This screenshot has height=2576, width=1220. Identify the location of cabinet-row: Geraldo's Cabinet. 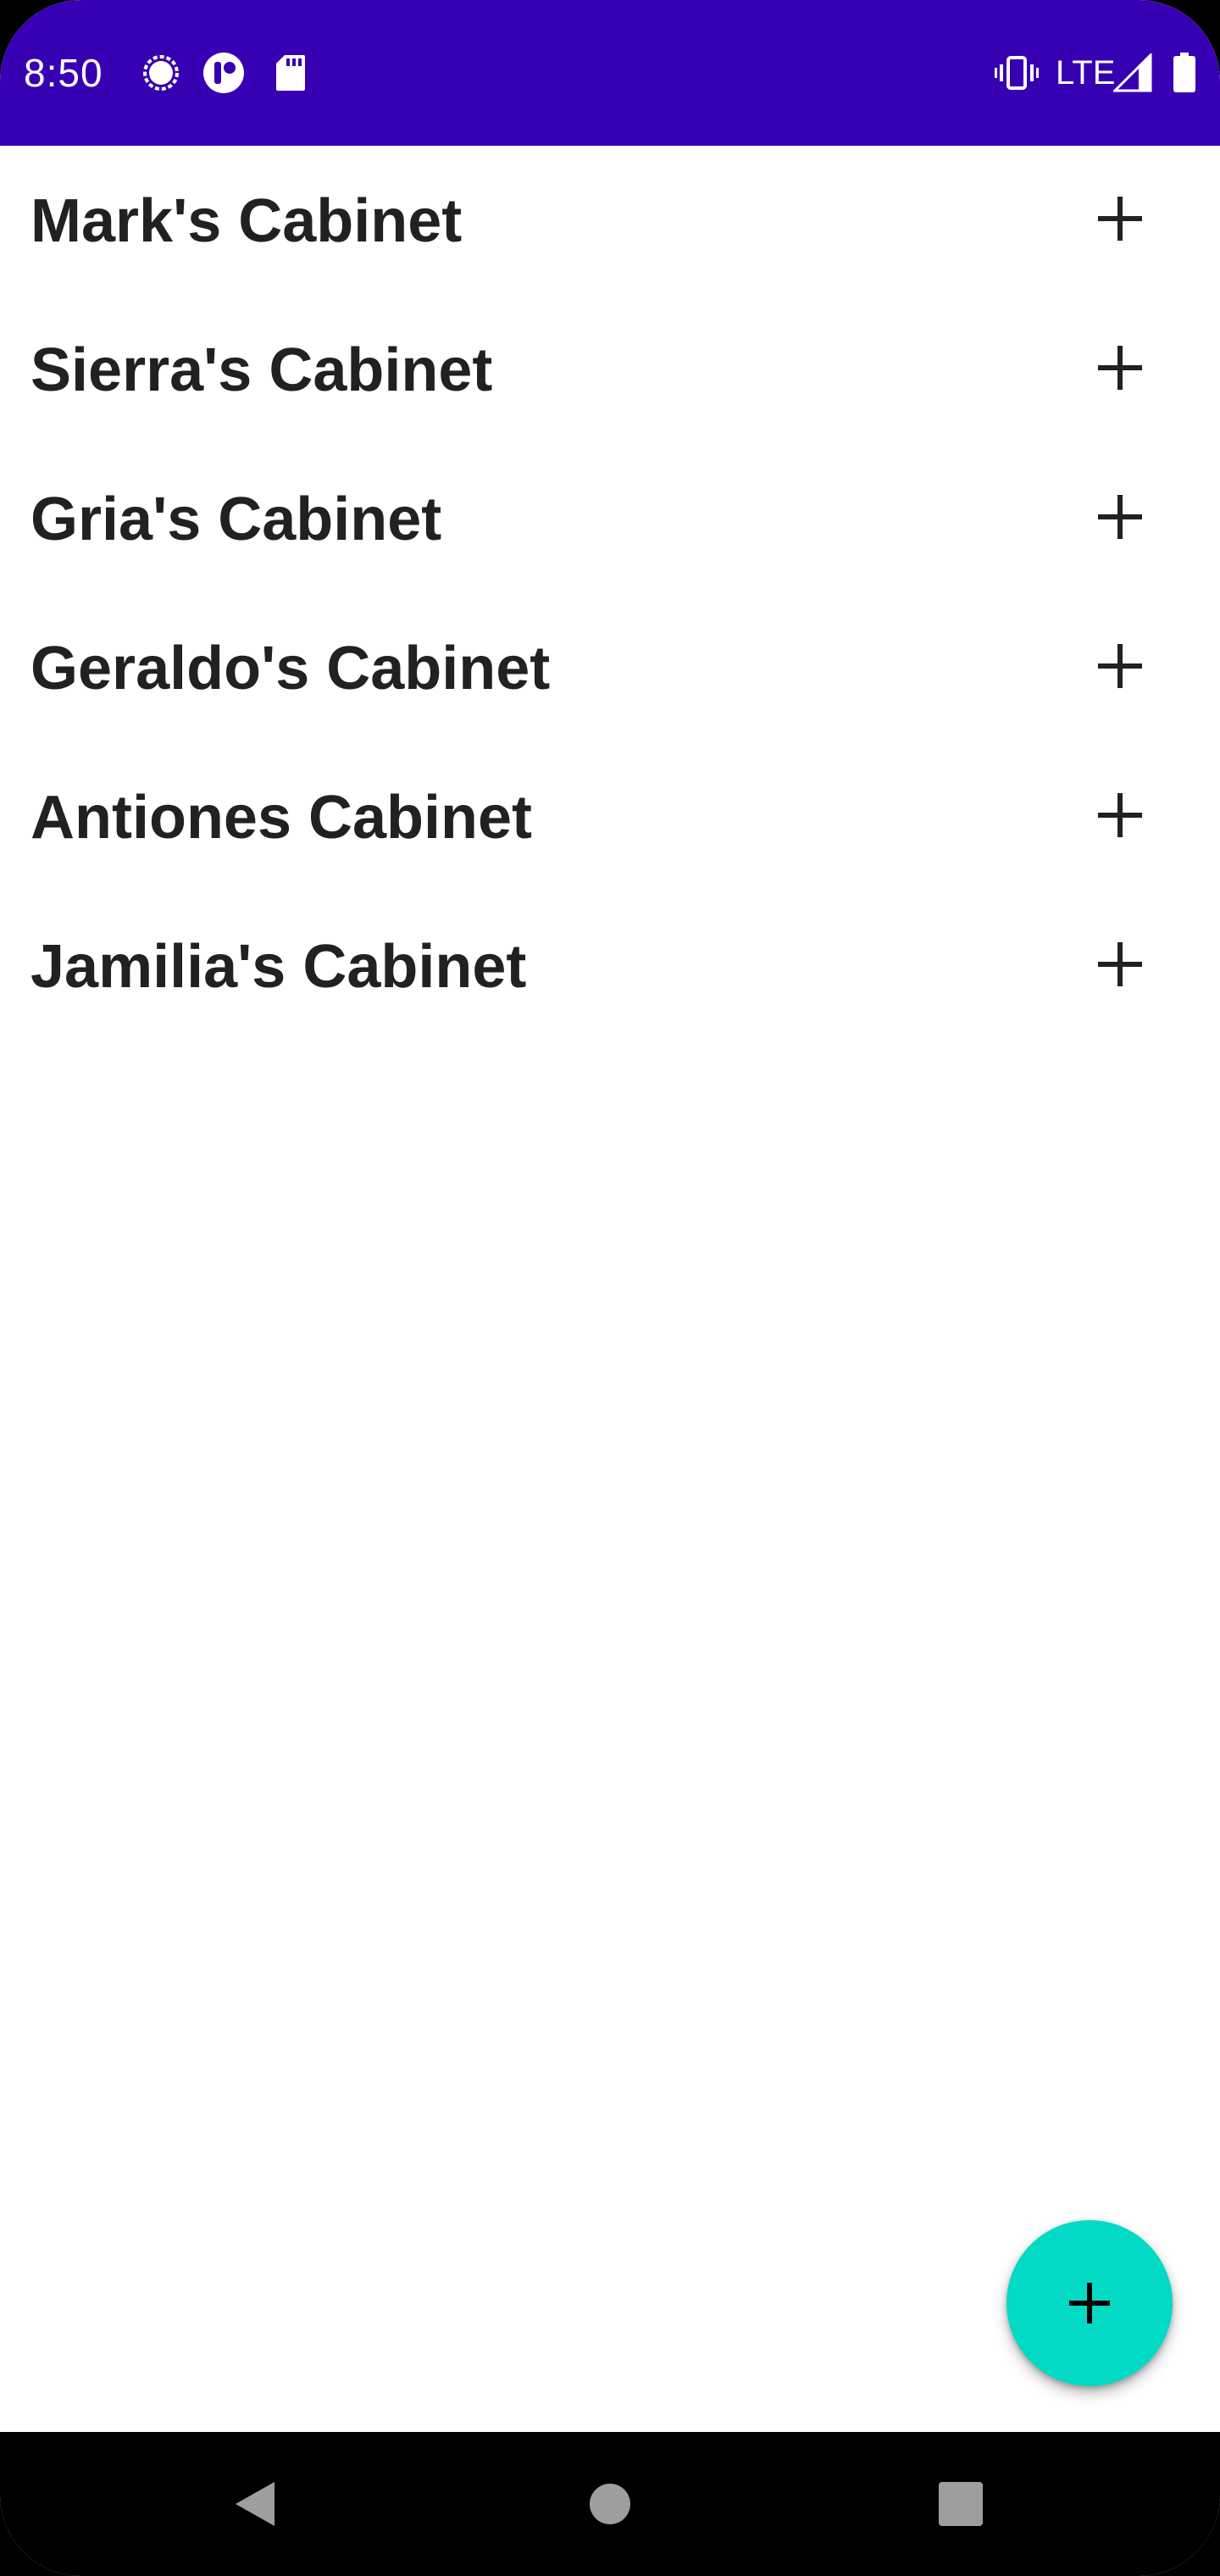
(610, 667).